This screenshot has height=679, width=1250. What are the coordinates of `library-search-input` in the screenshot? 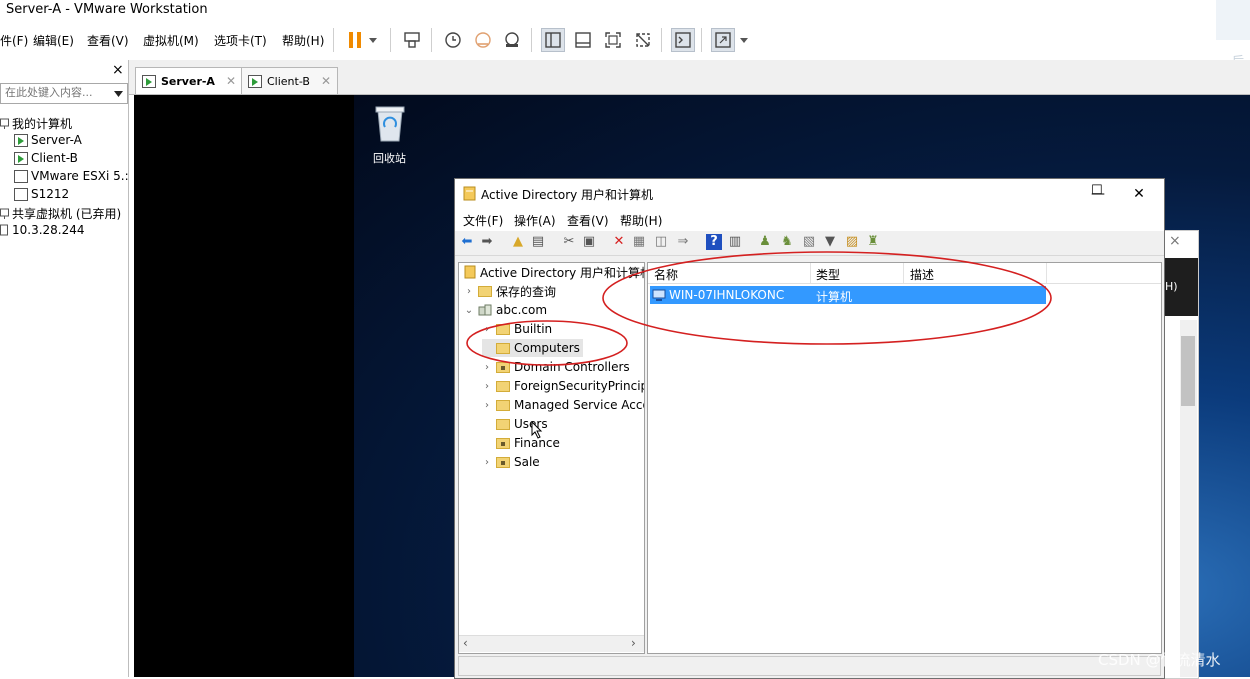 It's located at (55, 92).